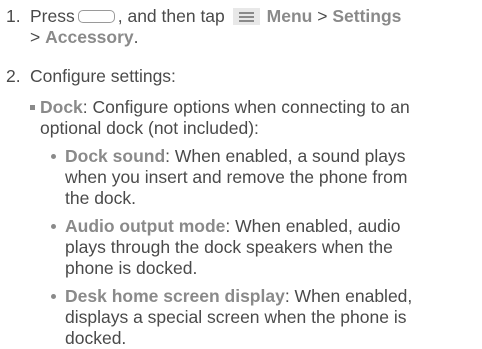 The width and height of the screenshot is (482, 349). Describe the element at coordinates (229, 247) in the screenshot. I see `item-line: plays through the dock speakers when the` at that location.